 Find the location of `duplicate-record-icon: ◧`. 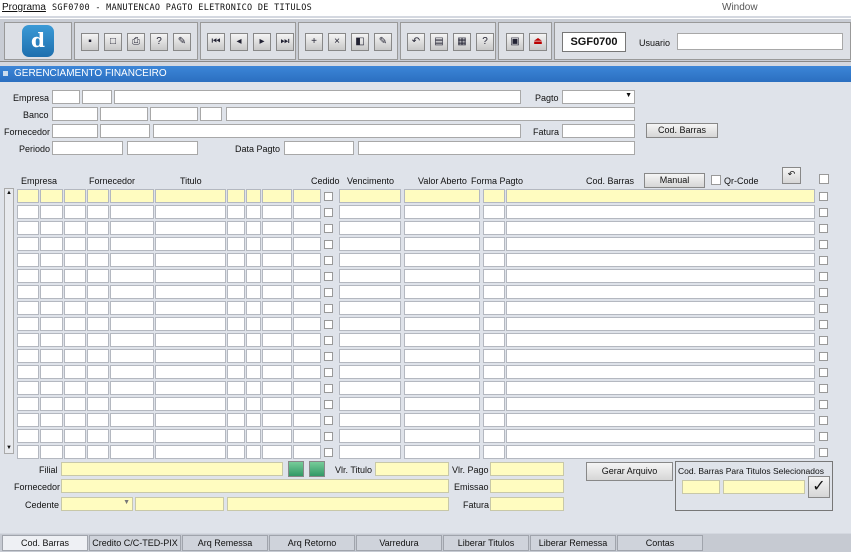

duplicate-record-icon: ◧ is located at coordinates (360, 42).